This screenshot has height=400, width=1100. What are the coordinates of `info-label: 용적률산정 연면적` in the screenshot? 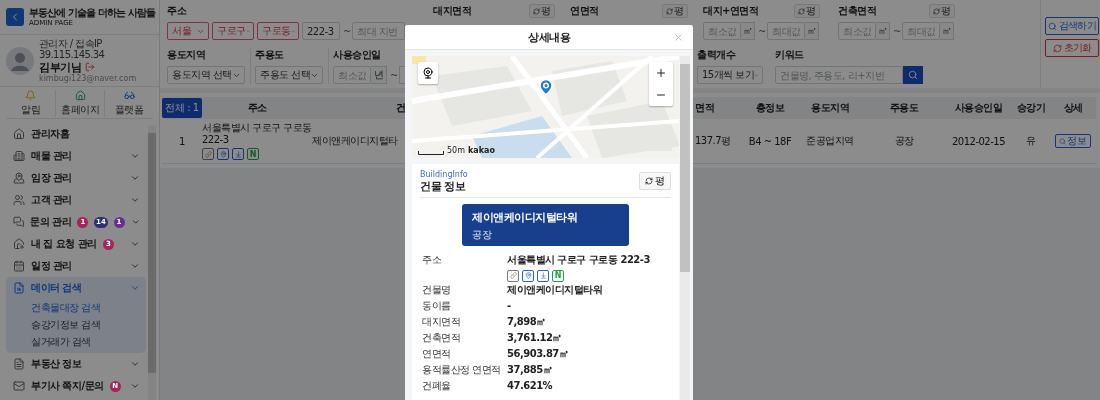 It's located at (462, 369).